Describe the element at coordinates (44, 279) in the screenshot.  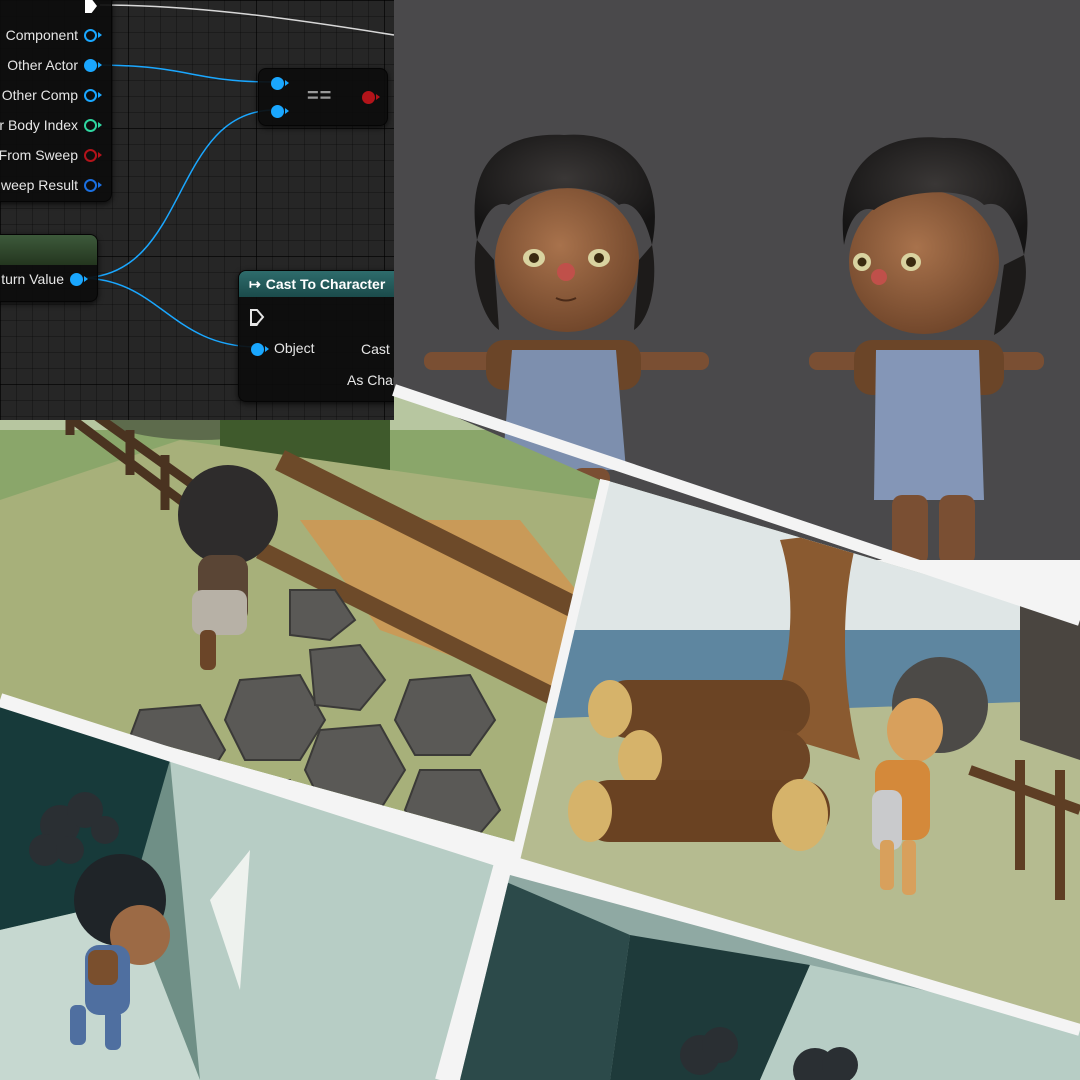
I see `pin-return-value: turn Value` at that location.